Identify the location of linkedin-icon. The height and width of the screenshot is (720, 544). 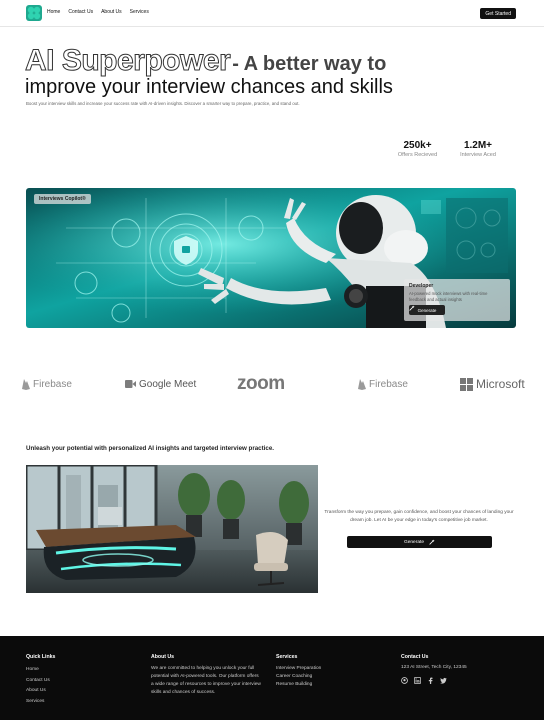
(417, 680).